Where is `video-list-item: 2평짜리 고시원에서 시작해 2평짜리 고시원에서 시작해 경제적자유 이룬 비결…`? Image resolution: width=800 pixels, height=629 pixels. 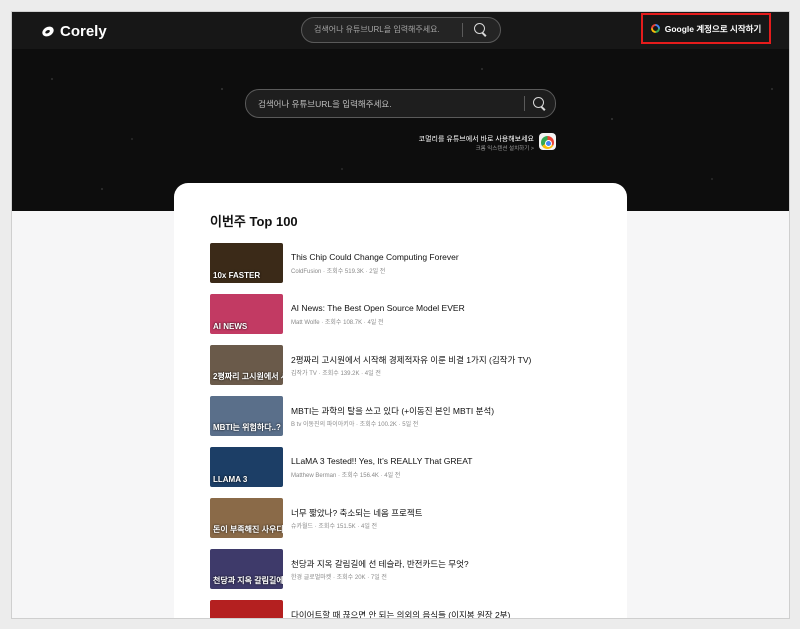
video-list-item: 2평짜리 고시원에서 시작해 2평짜리 고시원에서 시작해 경제적자유 이룬 비결… is located at coordinates (410, 370).